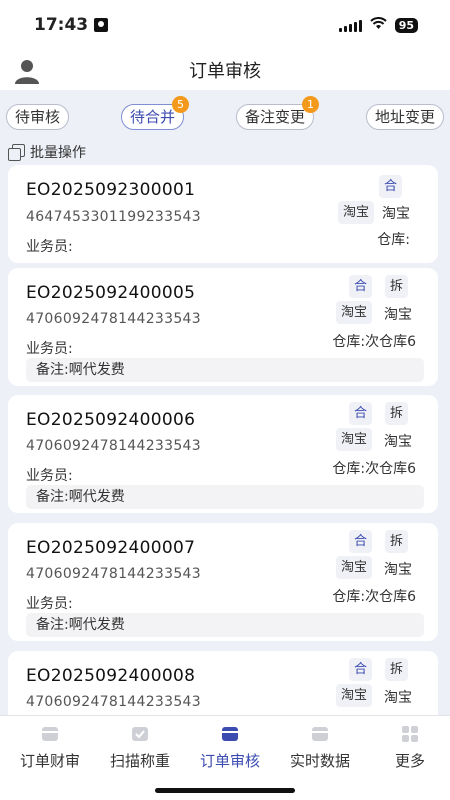 The height and width of the screenshot is (800, 450). Describe the element at coordinates (111, 676) in the screenshot. I see `order-number: EO2025092400008` at that location.